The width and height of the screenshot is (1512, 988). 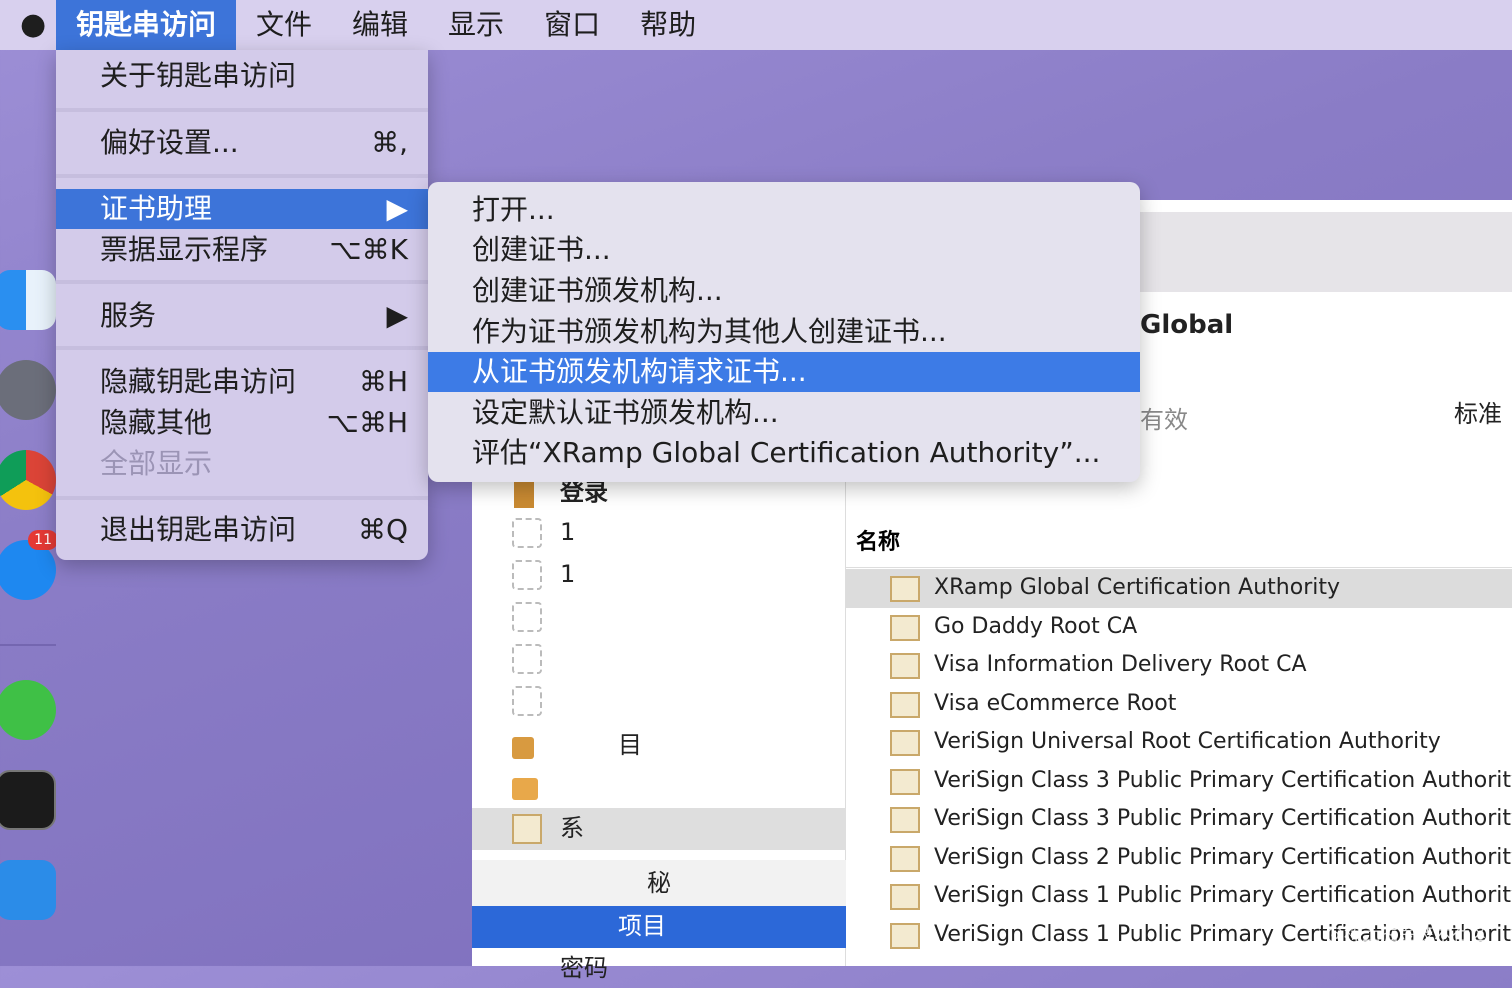 I want to click on terminal-icon, so click(x=28, y=800).